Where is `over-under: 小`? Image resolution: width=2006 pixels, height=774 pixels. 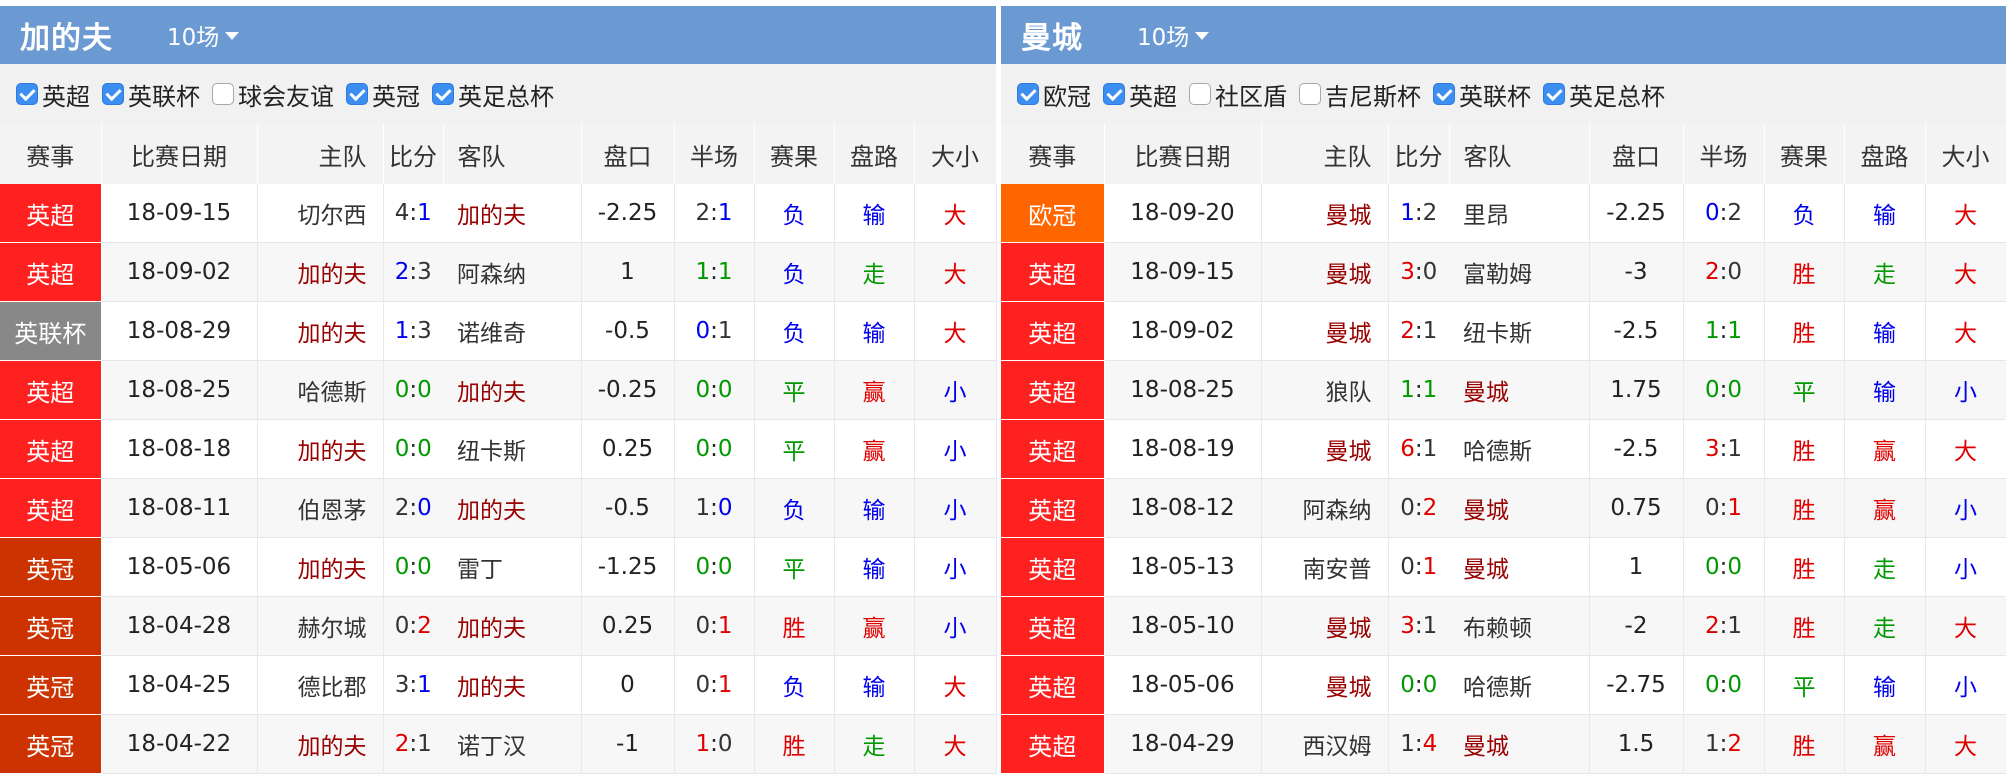
over-under: 小 is located at coordinates (955, 567).